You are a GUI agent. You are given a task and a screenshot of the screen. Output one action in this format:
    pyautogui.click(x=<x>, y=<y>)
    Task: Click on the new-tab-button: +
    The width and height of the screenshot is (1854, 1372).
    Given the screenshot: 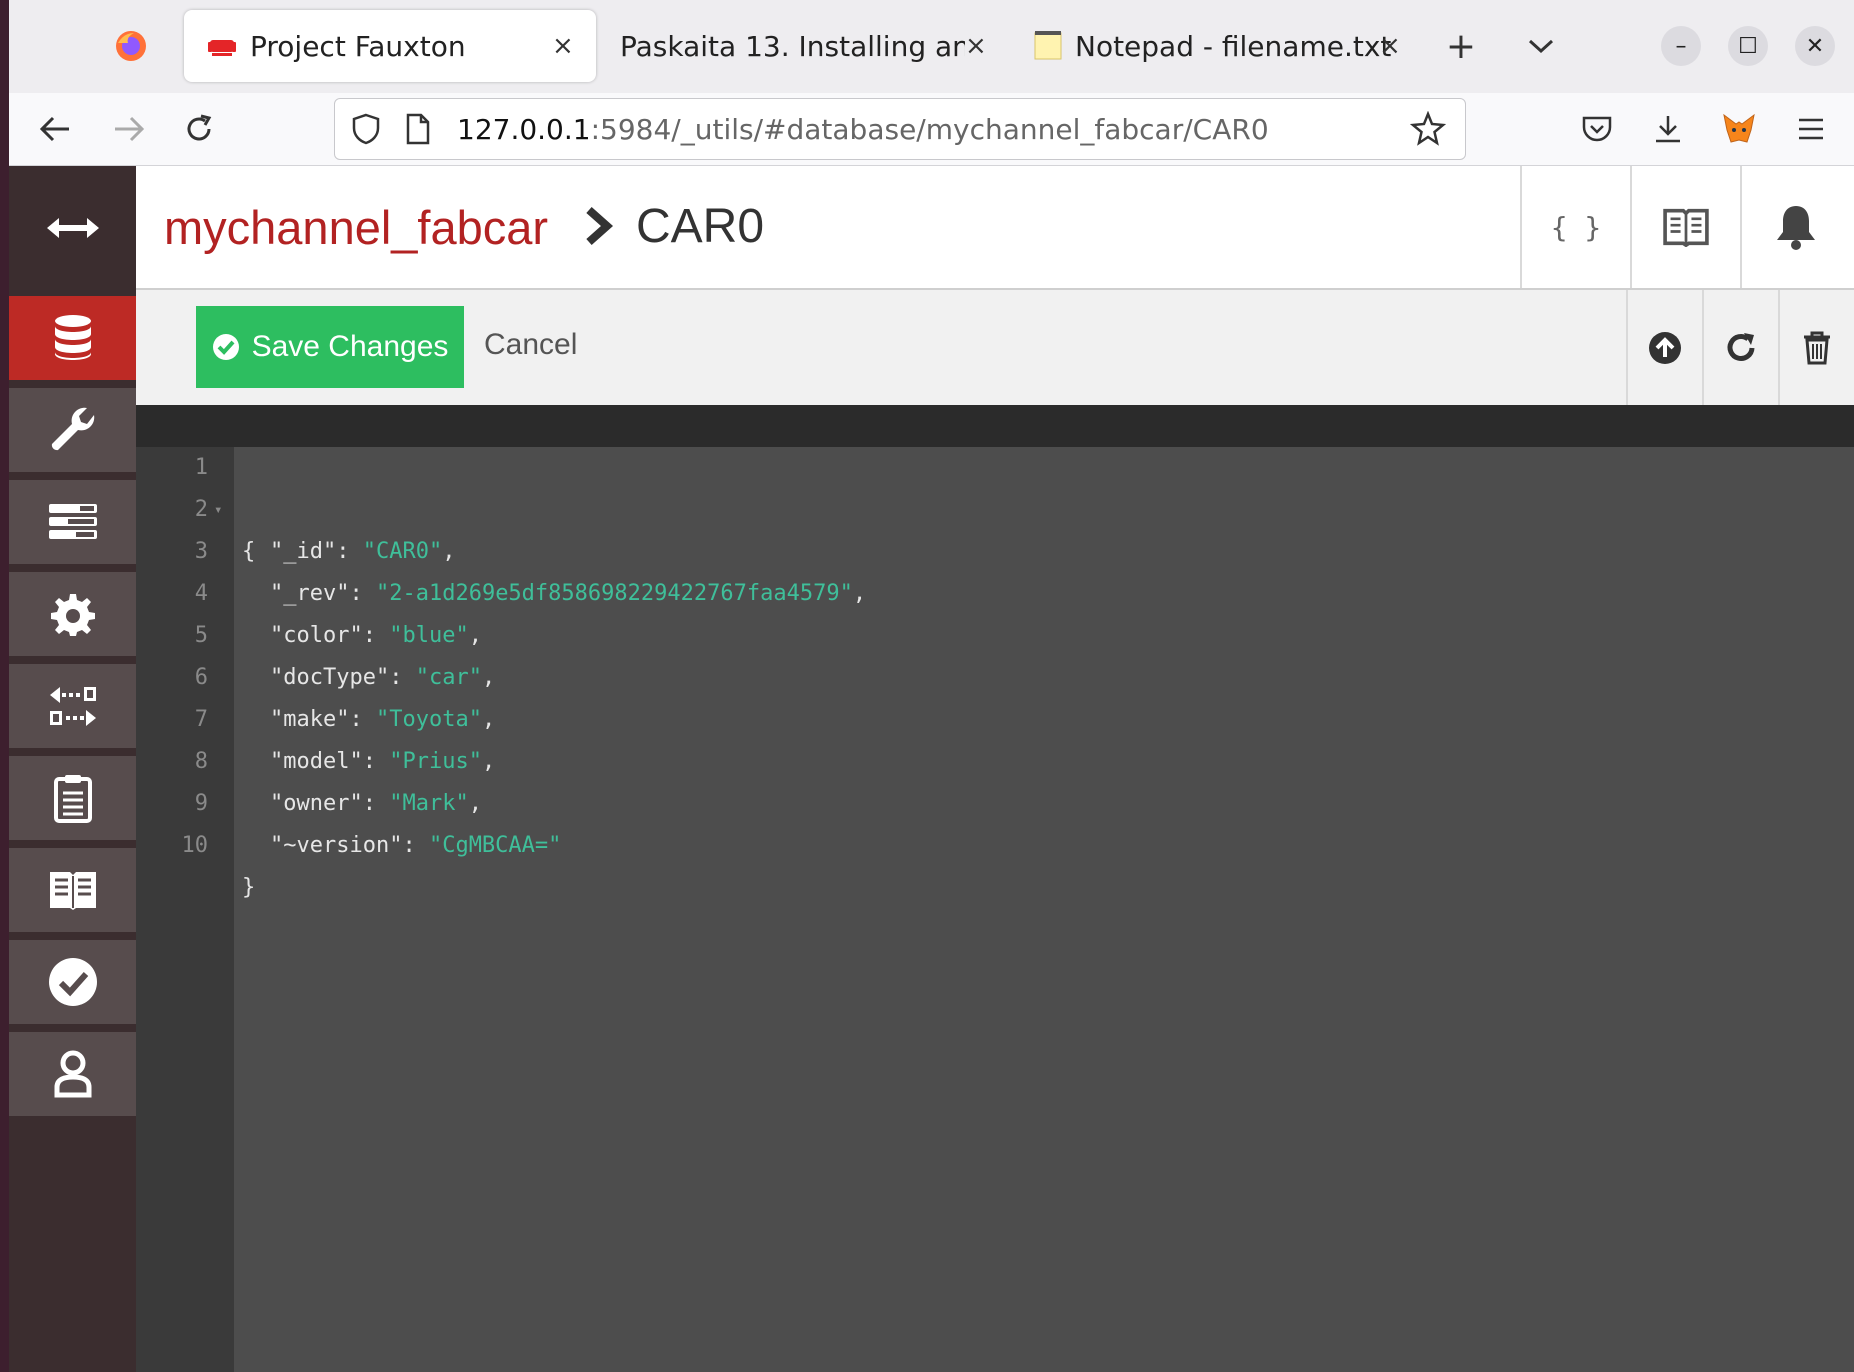 What is the action you would take?
    pyautogui.click(x=1461, y=46)
    